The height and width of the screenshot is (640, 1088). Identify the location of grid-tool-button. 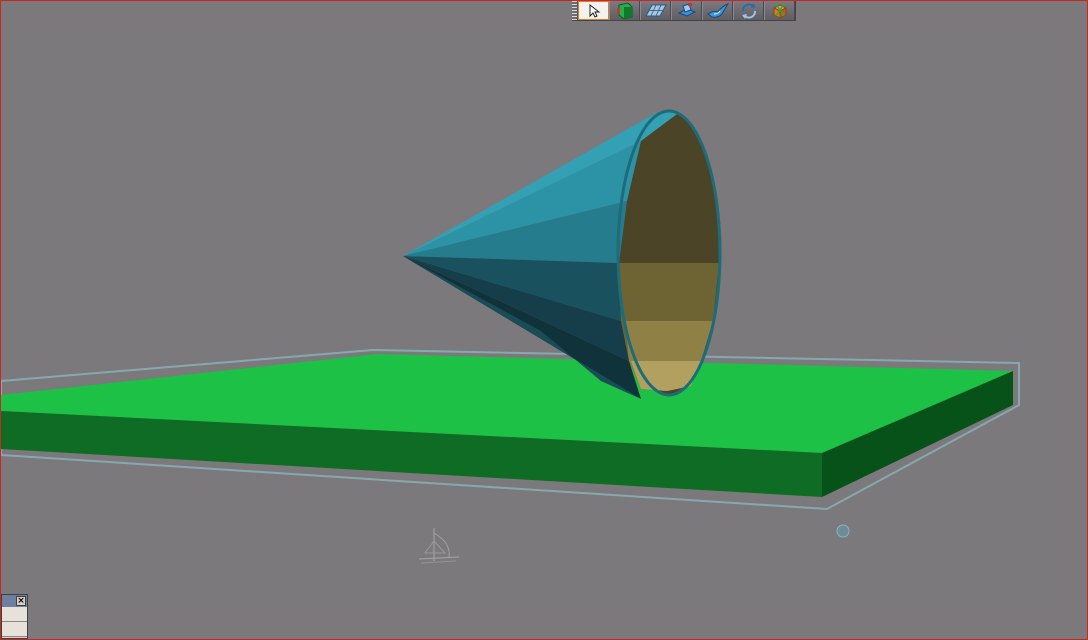
(655, 10).